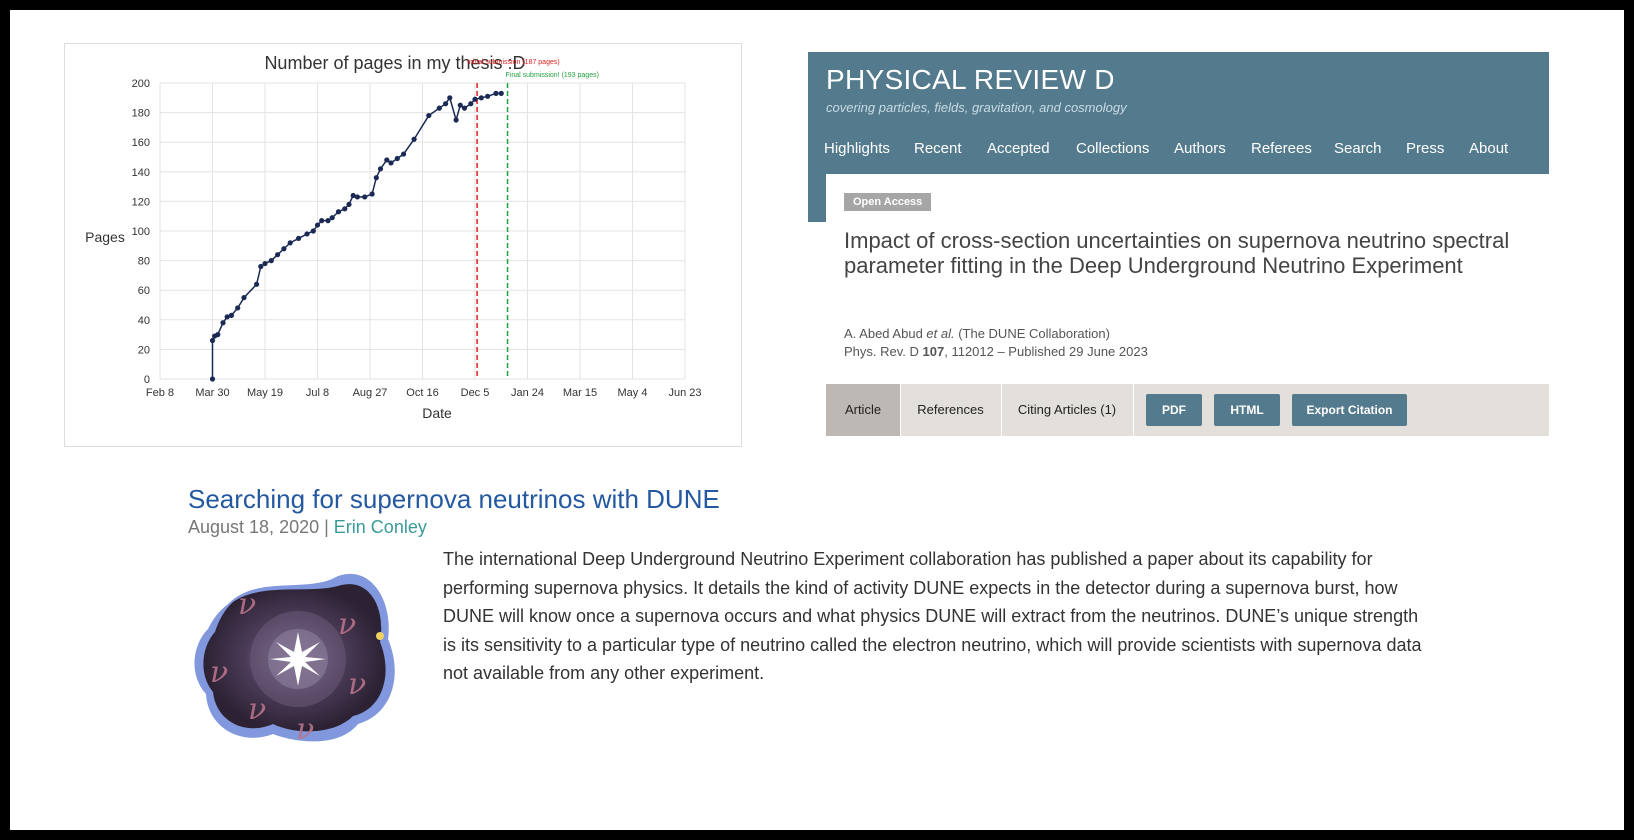 The image size is (1634, 840). What do you see at coordinates (1067, 410) in the screenshot?
I see `tab-citing-articles: Citing Articles (1)` at bounding box center [1067, 410].